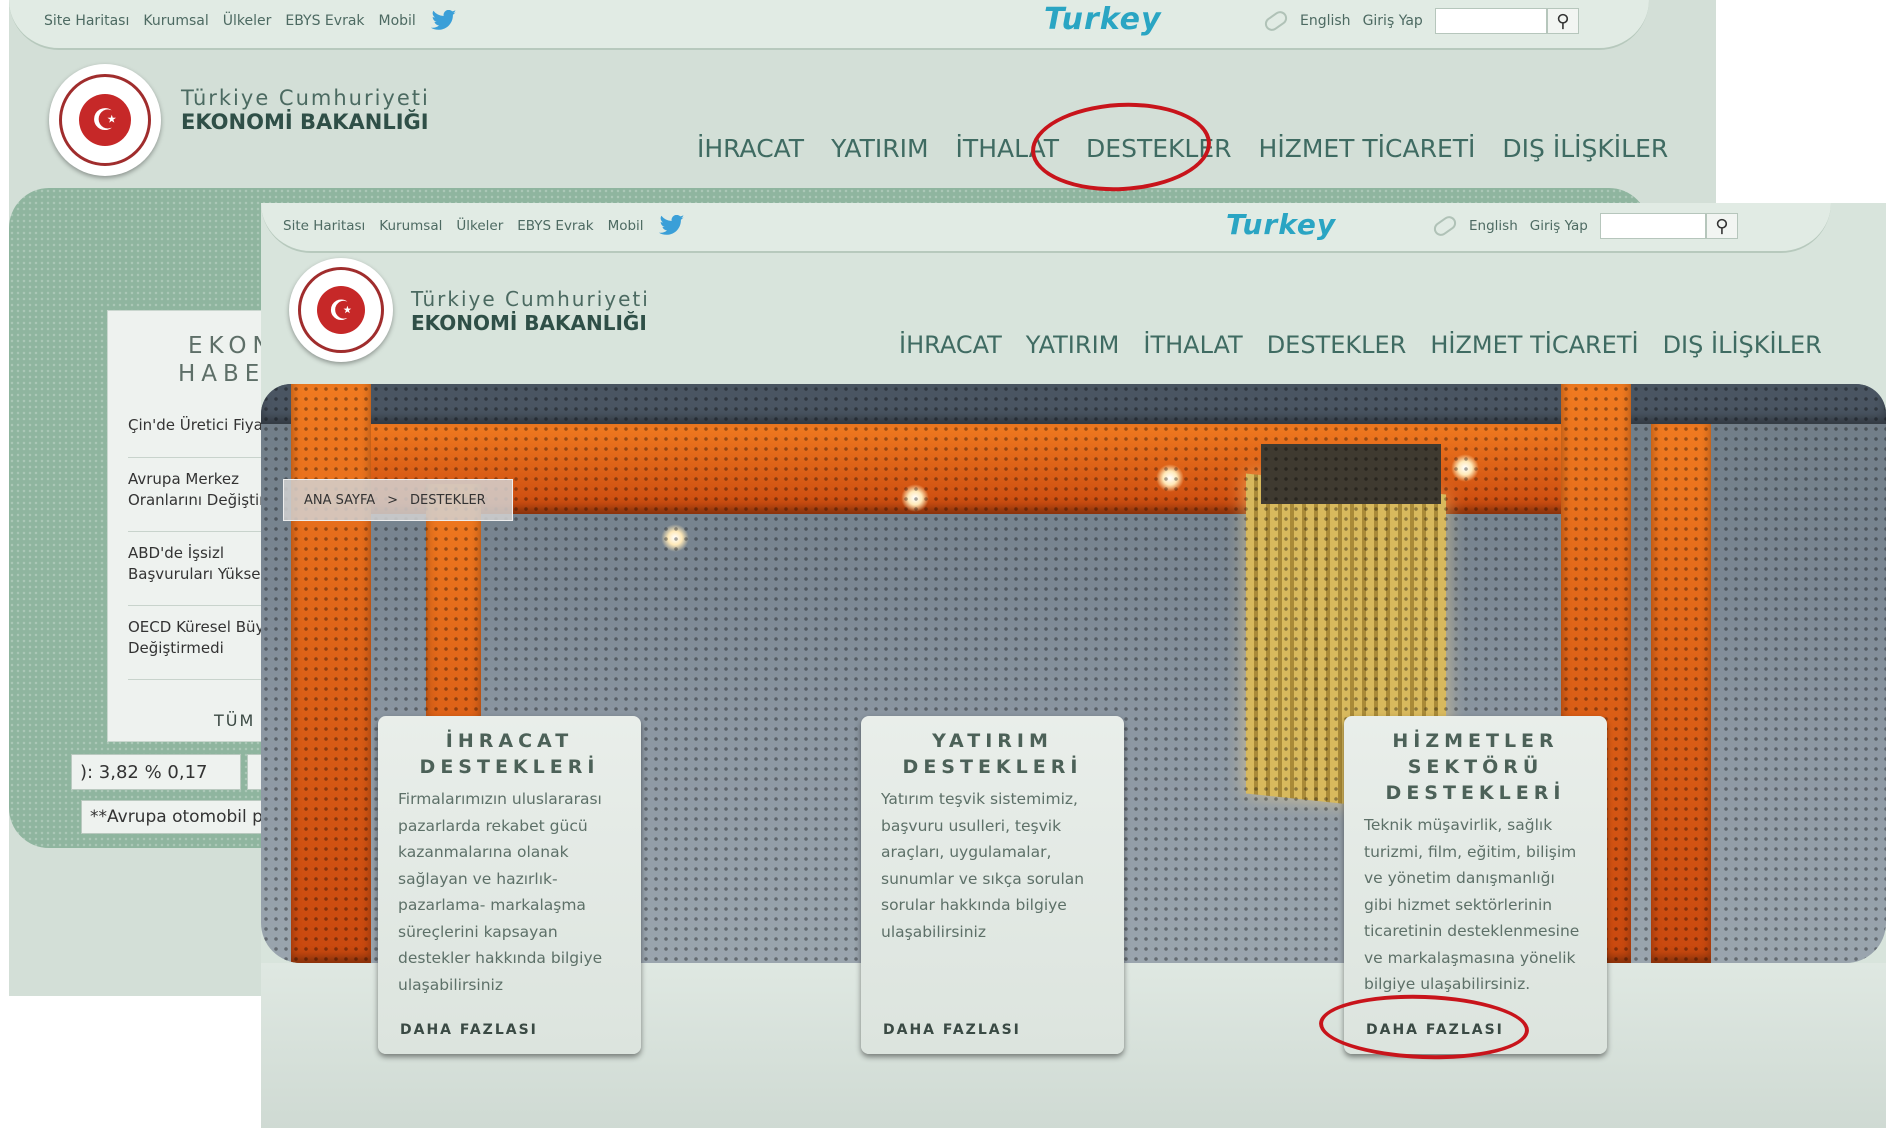 The height and width of the screenshot is (1128, 1886). What do you see at coordinates (339, 500) in the screenshot?
I see `breadcrumb-home: ANA SAYFA` at bounding box center [339, 500].